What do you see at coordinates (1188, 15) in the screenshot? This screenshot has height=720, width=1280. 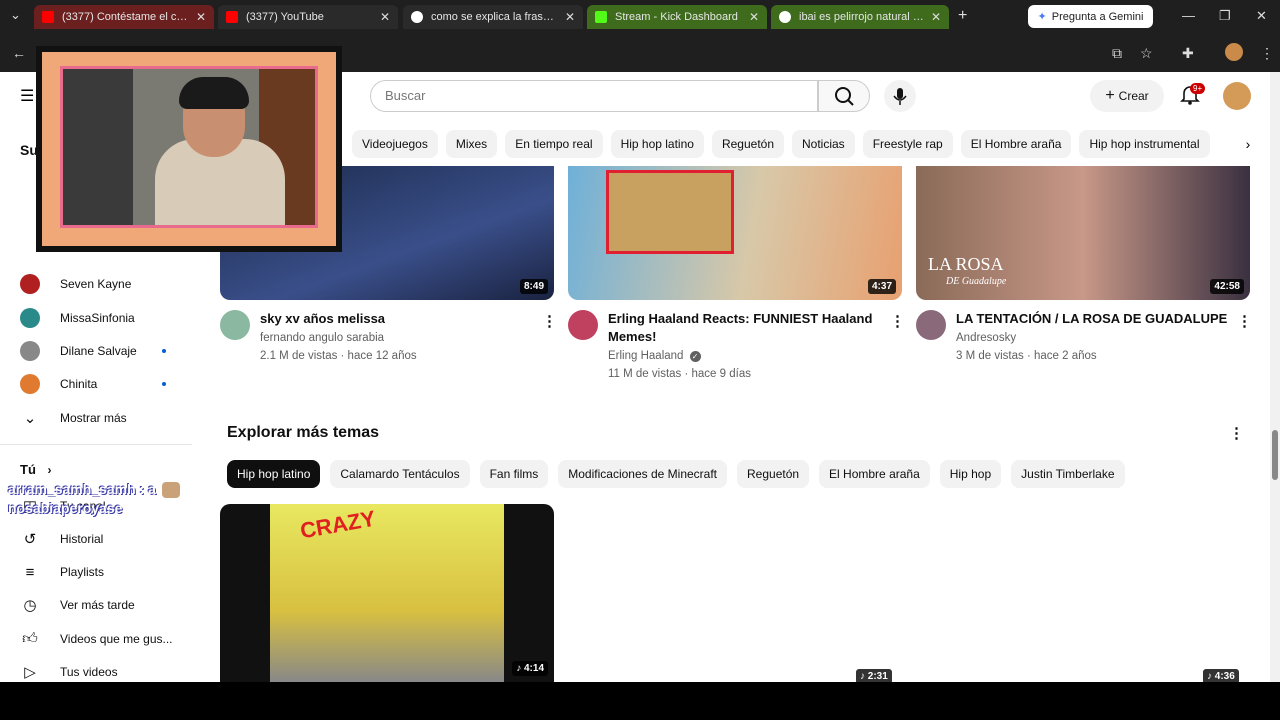 I see `minimize-button: —` at bounding box center [1188, 15].